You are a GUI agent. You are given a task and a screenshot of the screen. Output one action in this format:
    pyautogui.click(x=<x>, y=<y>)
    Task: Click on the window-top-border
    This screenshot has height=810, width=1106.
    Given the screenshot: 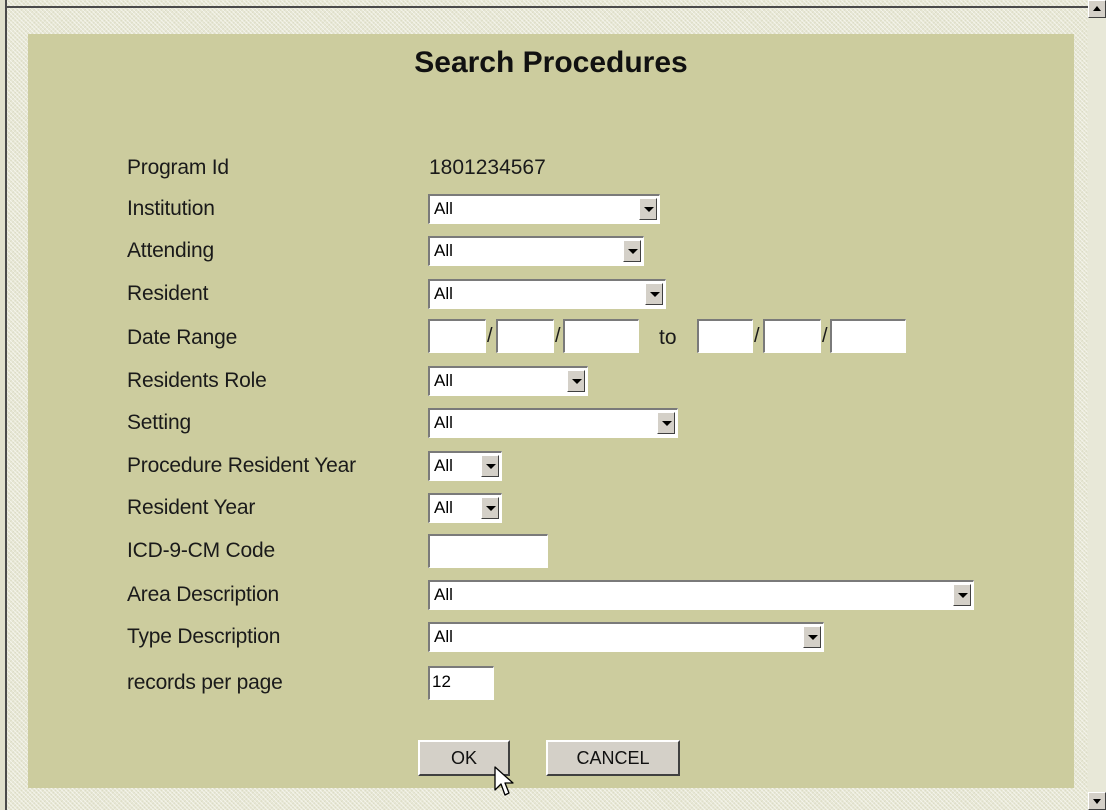 What is the action you would take?
    pyautogui.click(x=544, y=4)
    